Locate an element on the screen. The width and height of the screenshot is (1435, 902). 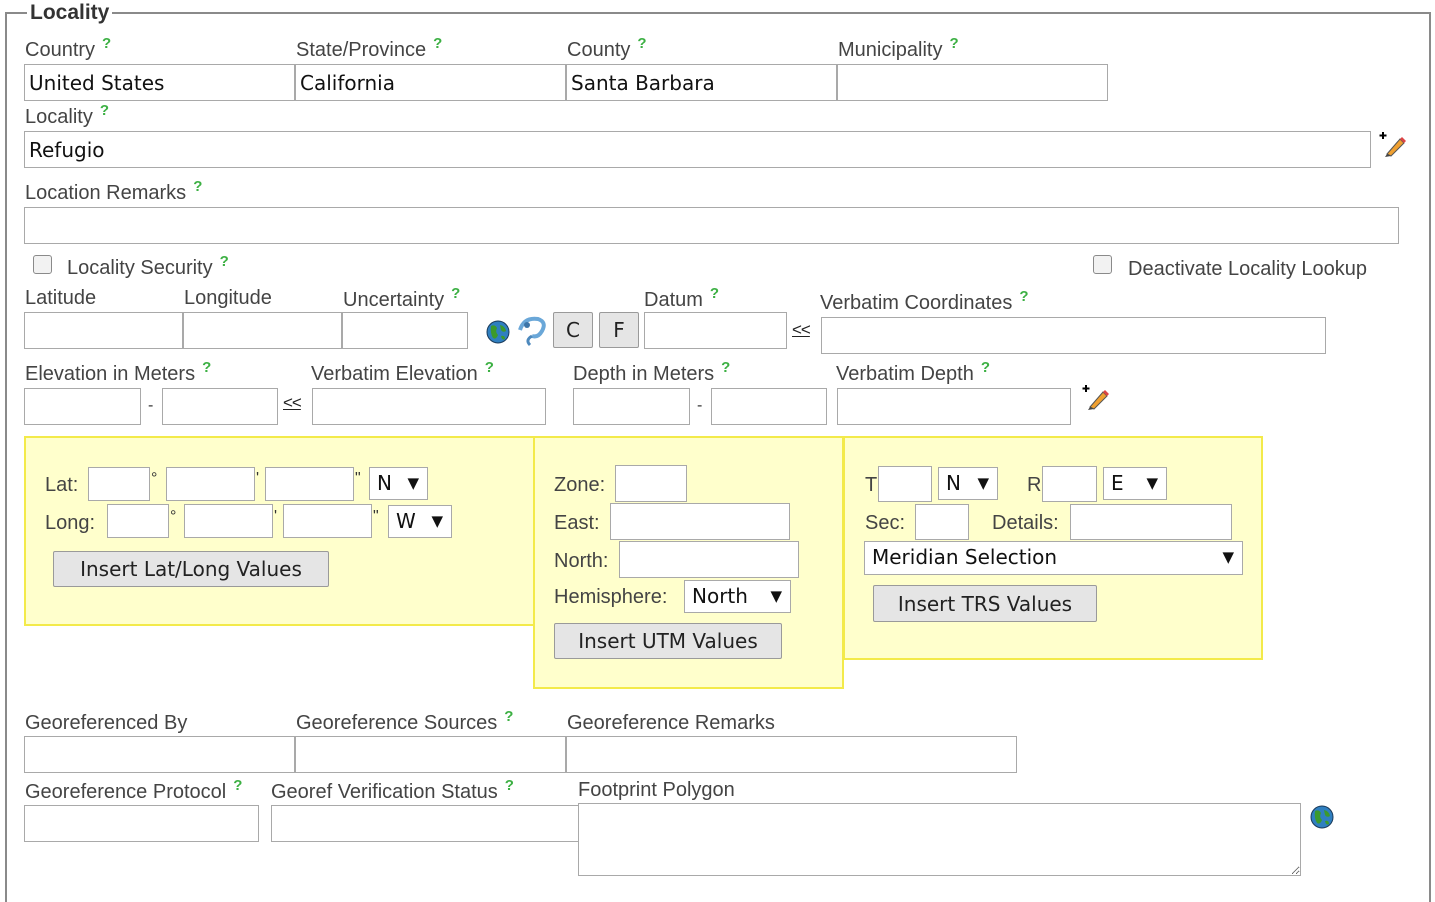
georef-verification-label: Georef Verification Status? is located at coordinates (392, 790).